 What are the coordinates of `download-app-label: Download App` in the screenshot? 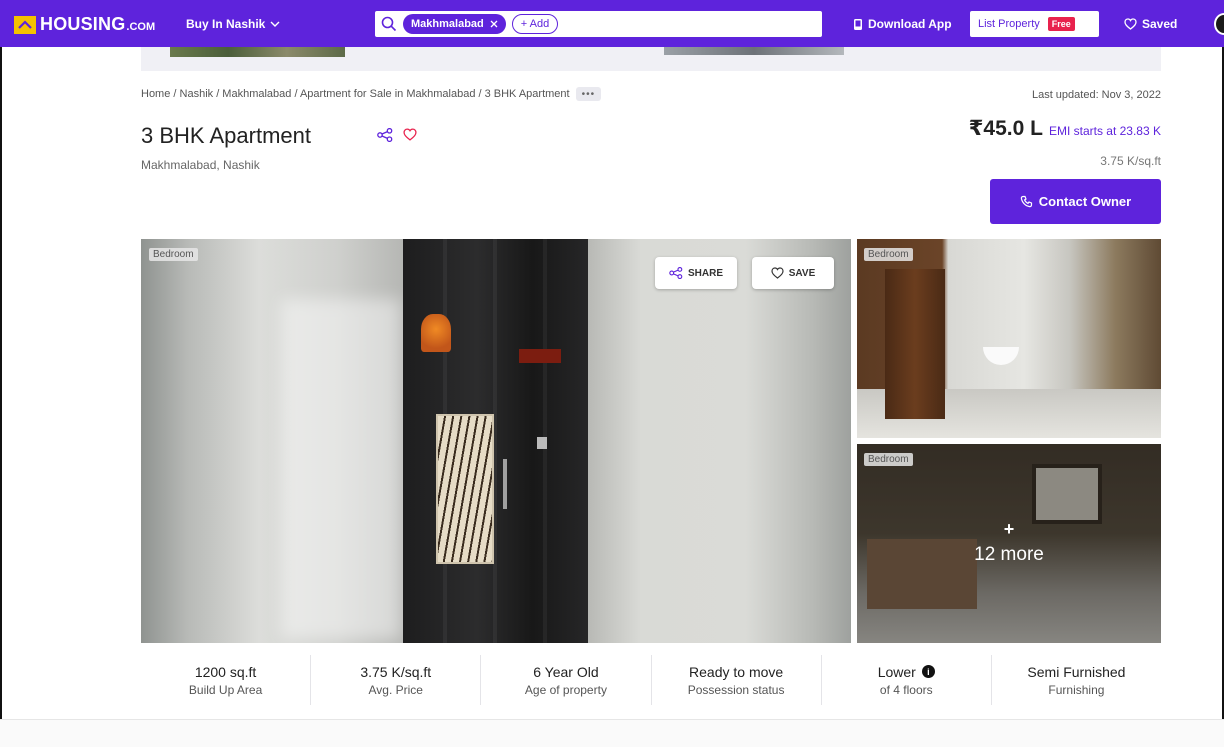 It's located at (910, 24).